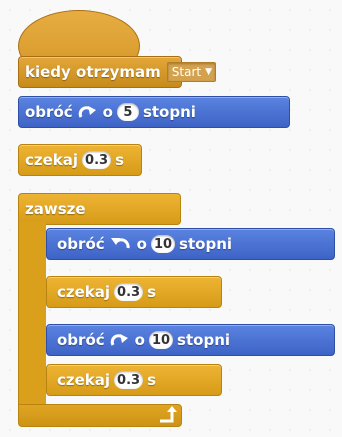 This screenshot has height=437, width=342. What do you see at coordinates (186, 72) in the screenshot?
I see `message-dropdown-value: Start` at bounding box center [186, 72].